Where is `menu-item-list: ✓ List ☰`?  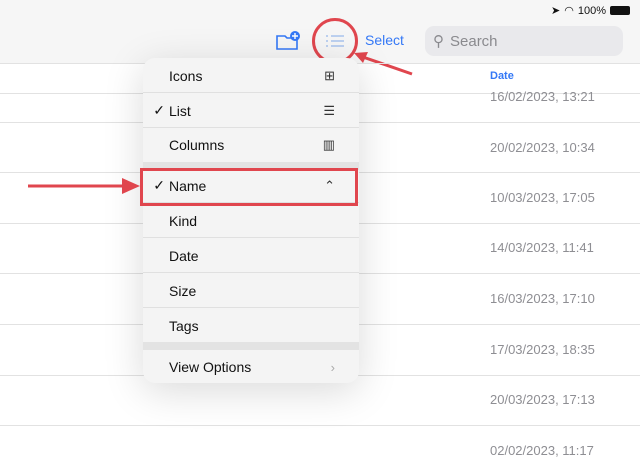 menu-item-list: ✓ List ☰ is located at coordinates (251, 111).